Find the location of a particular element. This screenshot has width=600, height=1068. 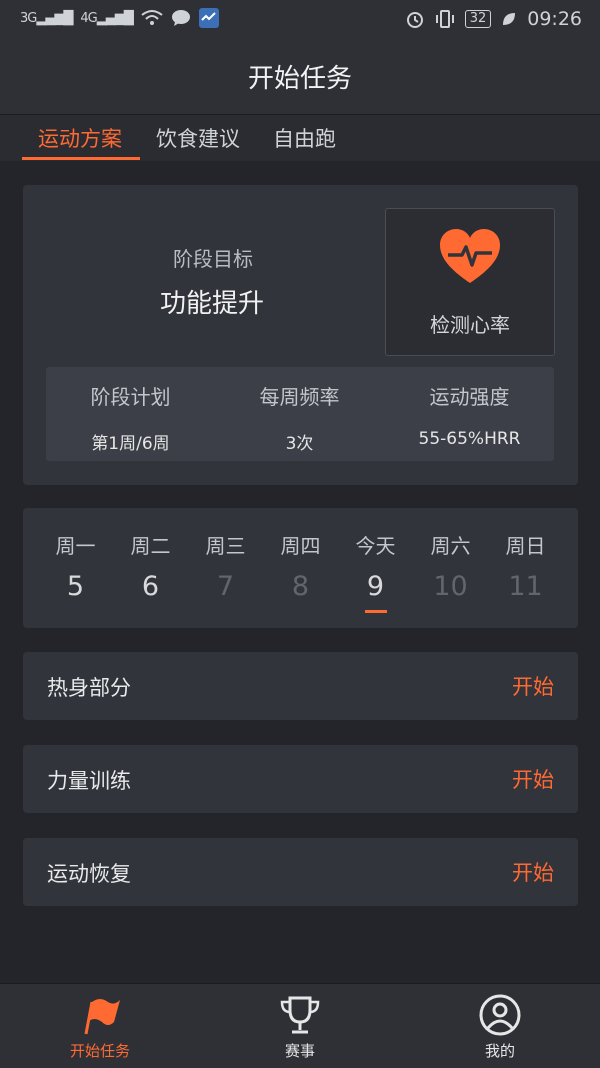

nav-start-task: 开始任务 is located at coordinates (100, 1026).